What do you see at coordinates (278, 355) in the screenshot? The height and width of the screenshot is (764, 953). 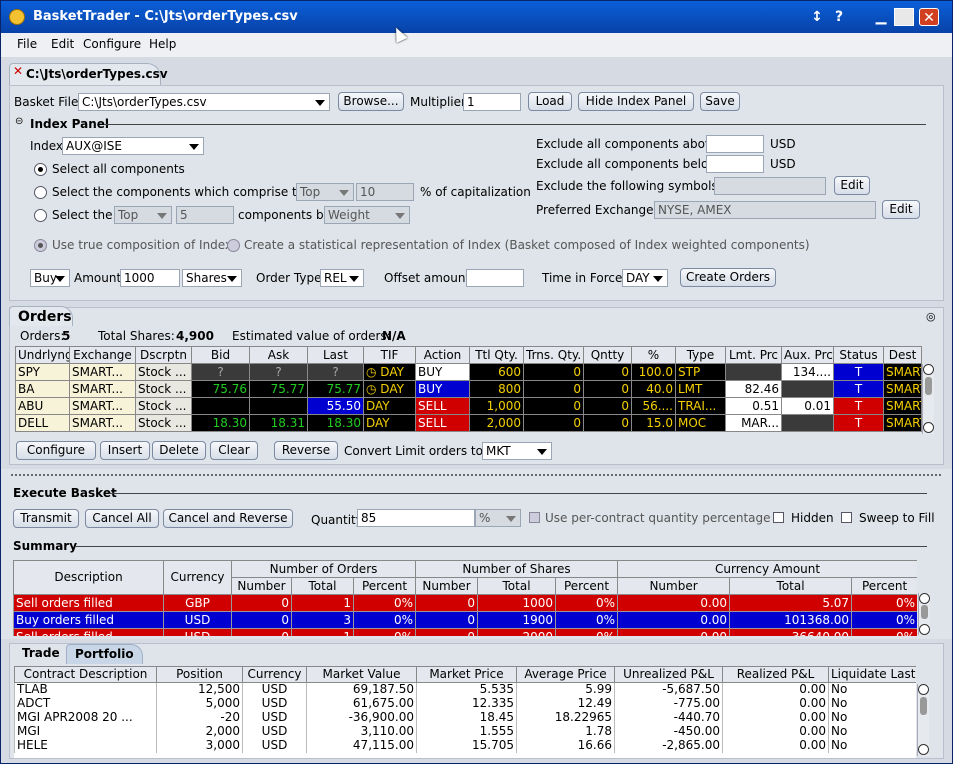 I see `orders-col-header: Ask` at bounding box center [278, 355].